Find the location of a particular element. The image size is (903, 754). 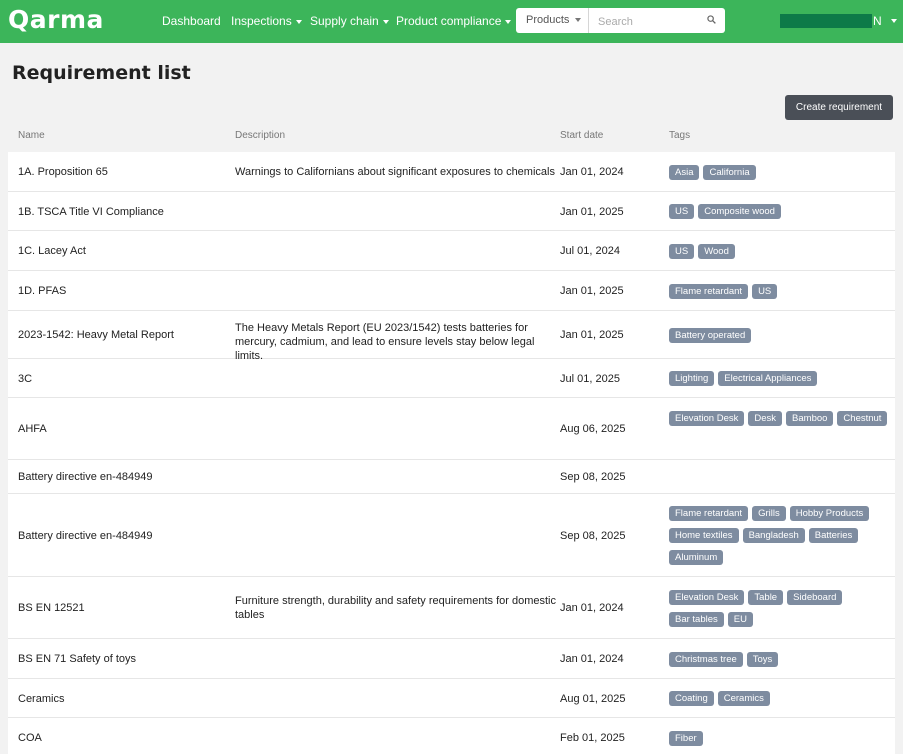

tag-list: Flame retardant US is located at coordinates (779, 291).